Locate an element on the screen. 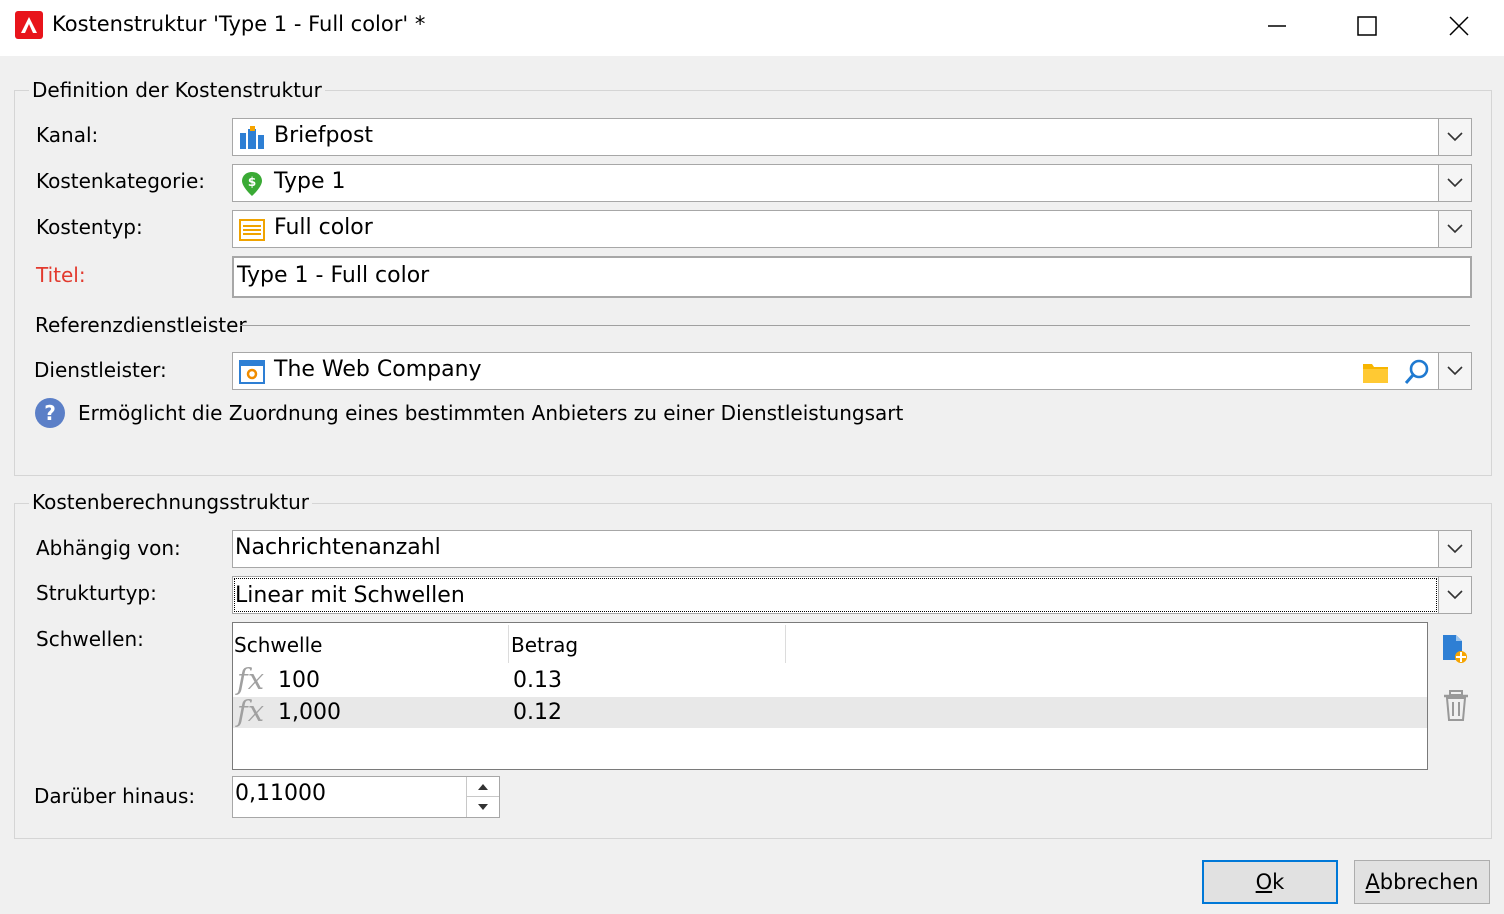 This screenshot has height=914, width=1504. arrow-down-icon is located at coordinates (483, 807).